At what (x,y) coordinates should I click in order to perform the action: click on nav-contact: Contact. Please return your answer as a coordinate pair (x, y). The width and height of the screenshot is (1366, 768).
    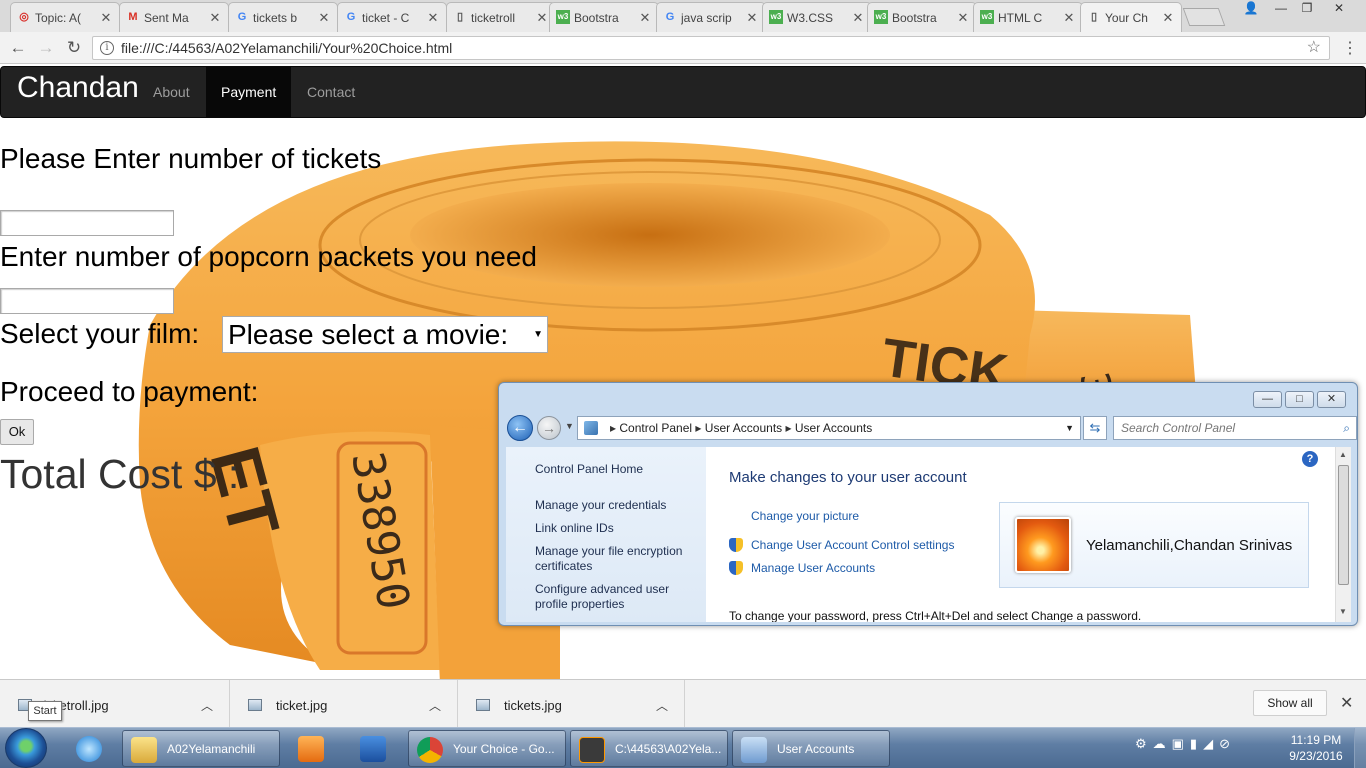
    Looking at the image, I should click on (331, 92).